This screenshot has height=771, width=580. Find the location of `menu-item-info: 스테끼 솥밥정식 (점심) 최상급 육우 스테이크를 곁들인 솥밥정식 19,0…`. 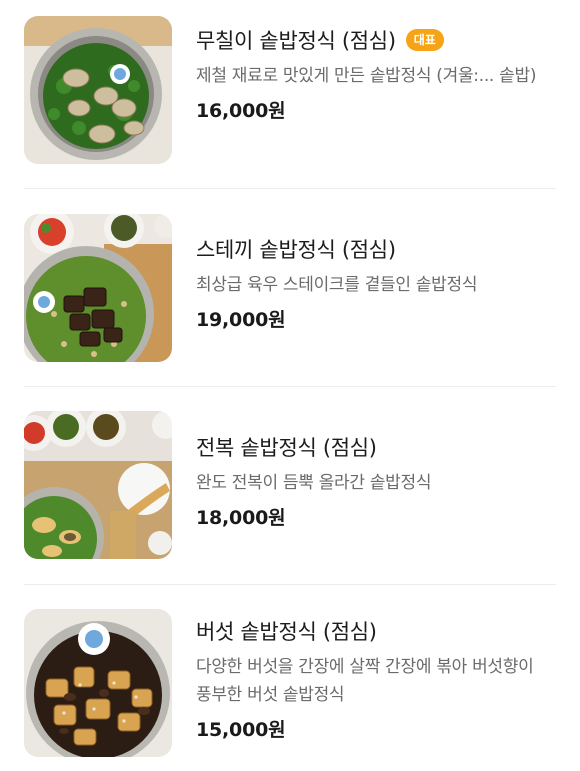

menu-item-info: 스테끼 솥밥정식 (점심) 최상급 육우 스테이크를 곁들인 솥밥정식 19,0… is located at coordinates (376, 282).